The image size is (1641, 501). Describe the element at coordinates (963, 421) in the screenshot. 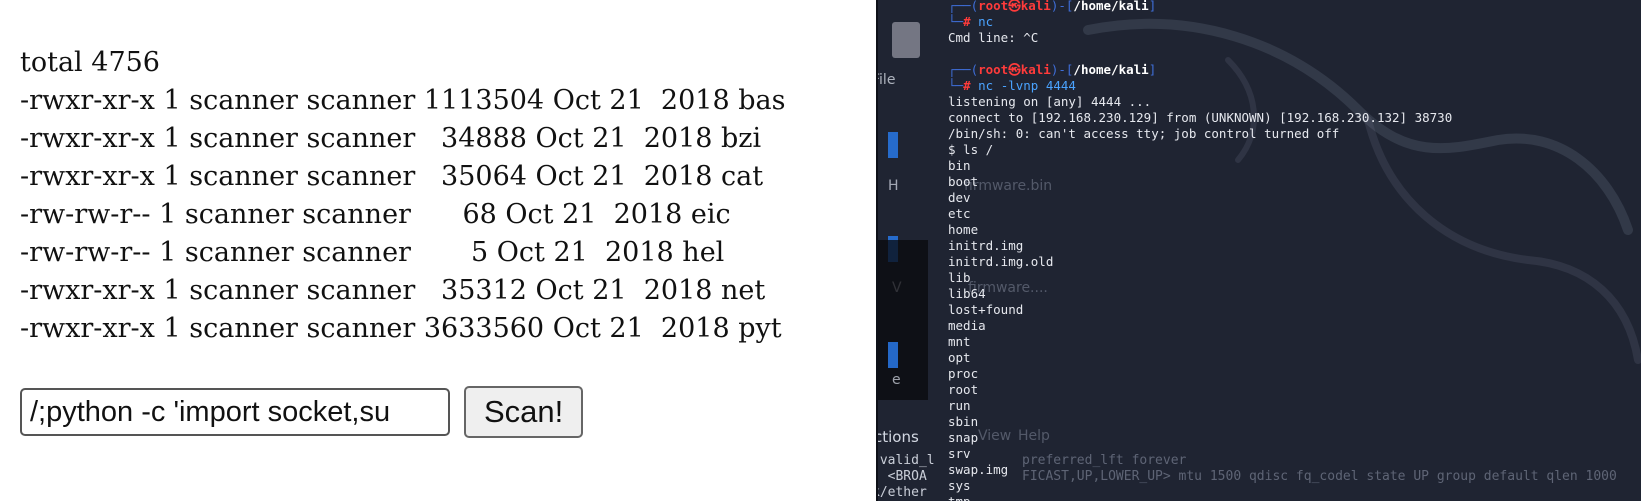

I see `output-line: sbin` at that location.